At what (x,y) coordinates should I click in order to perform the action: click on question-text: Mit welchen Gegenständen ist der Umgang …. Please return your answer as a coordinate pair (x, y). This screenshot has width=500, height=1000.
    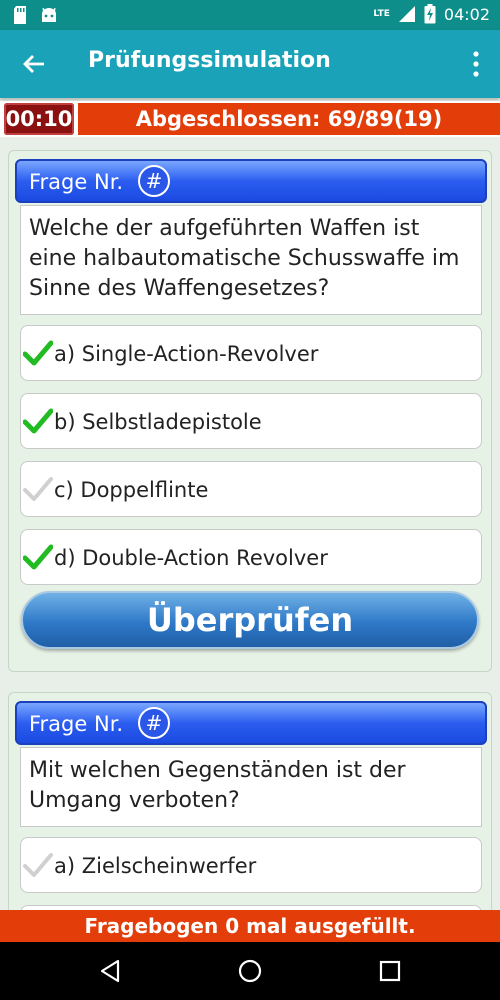
    Looking at the image, I should click on (251, 787).